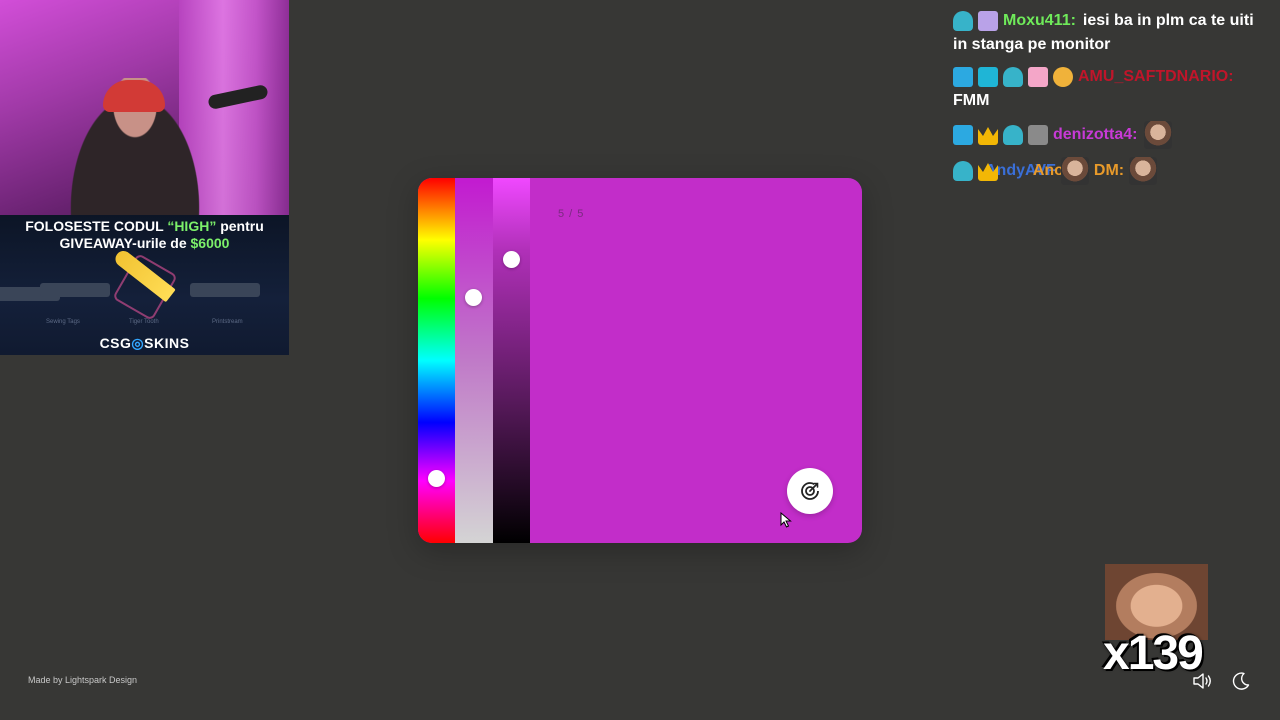 This screenshot has height=720, width=1280. Describe the element at coordinates (436, 360) in the screenshot. I see `hue-slider` at that location.